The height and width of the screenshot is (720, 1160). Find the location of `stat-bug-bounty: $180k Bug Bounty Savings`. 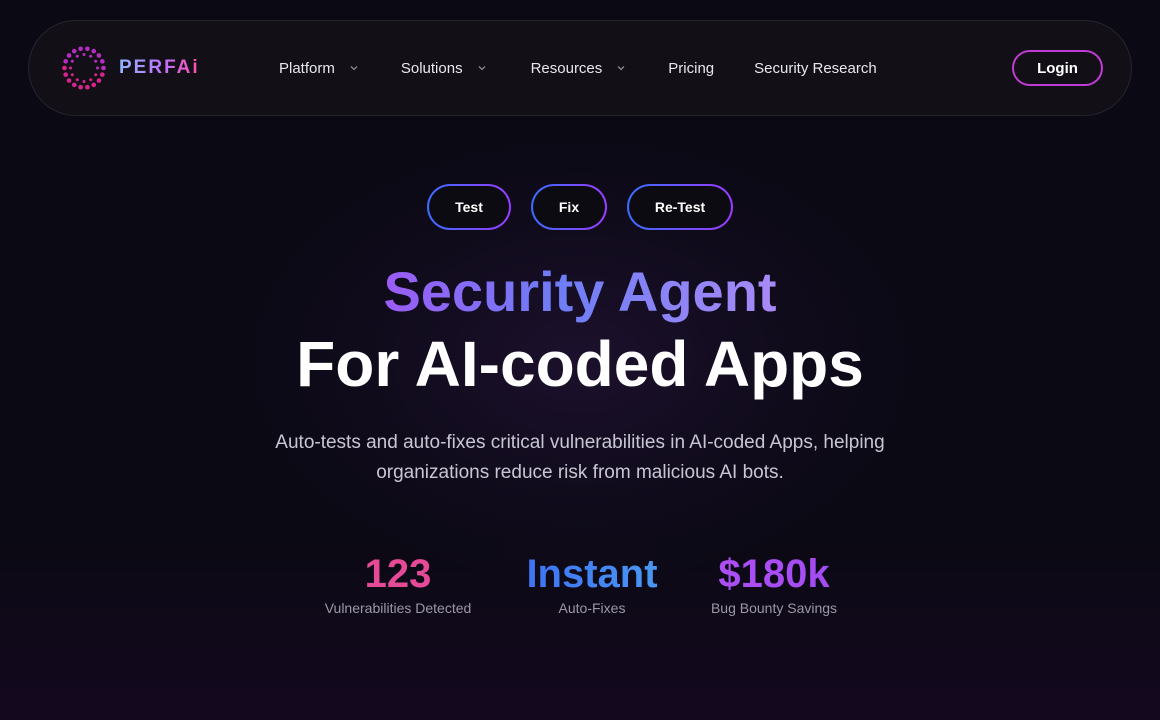

stat-bug-bounty: $180k Bug Bounty Savings is located at coordinates (774, 583).